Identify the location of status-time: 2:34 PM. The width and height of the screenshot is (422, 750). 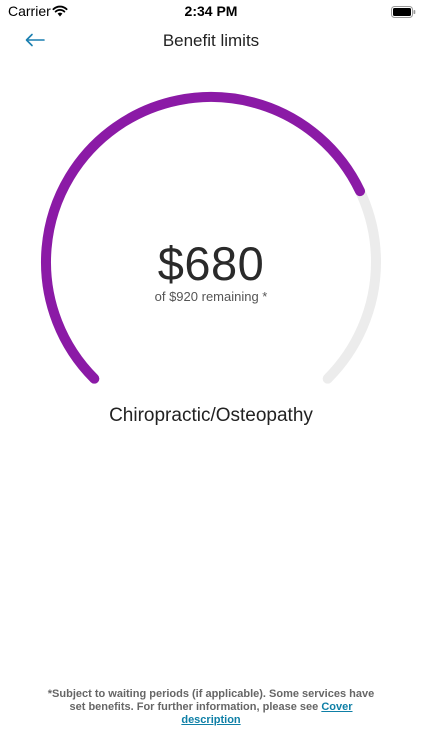
(211, 11).